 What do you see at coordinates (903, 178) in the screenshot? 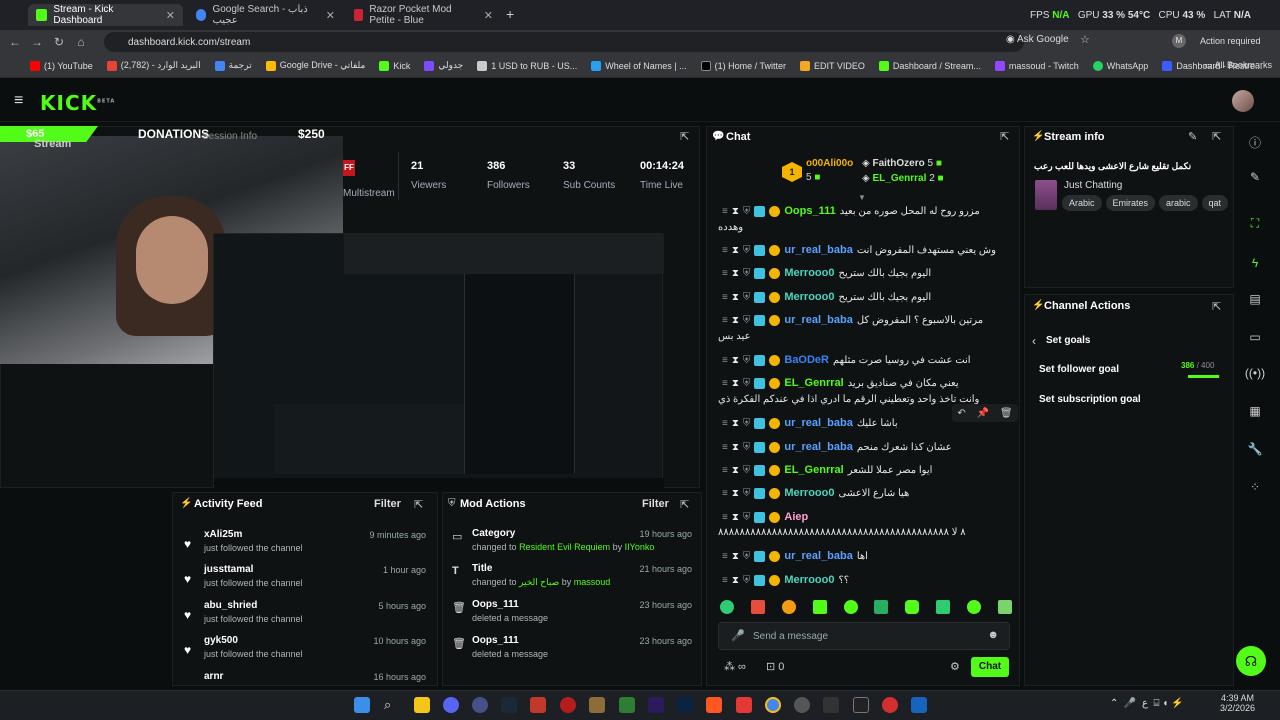
I see `gifter-row: ◈ EL_Genrral 2 ■` at bounding box center [903, 178].